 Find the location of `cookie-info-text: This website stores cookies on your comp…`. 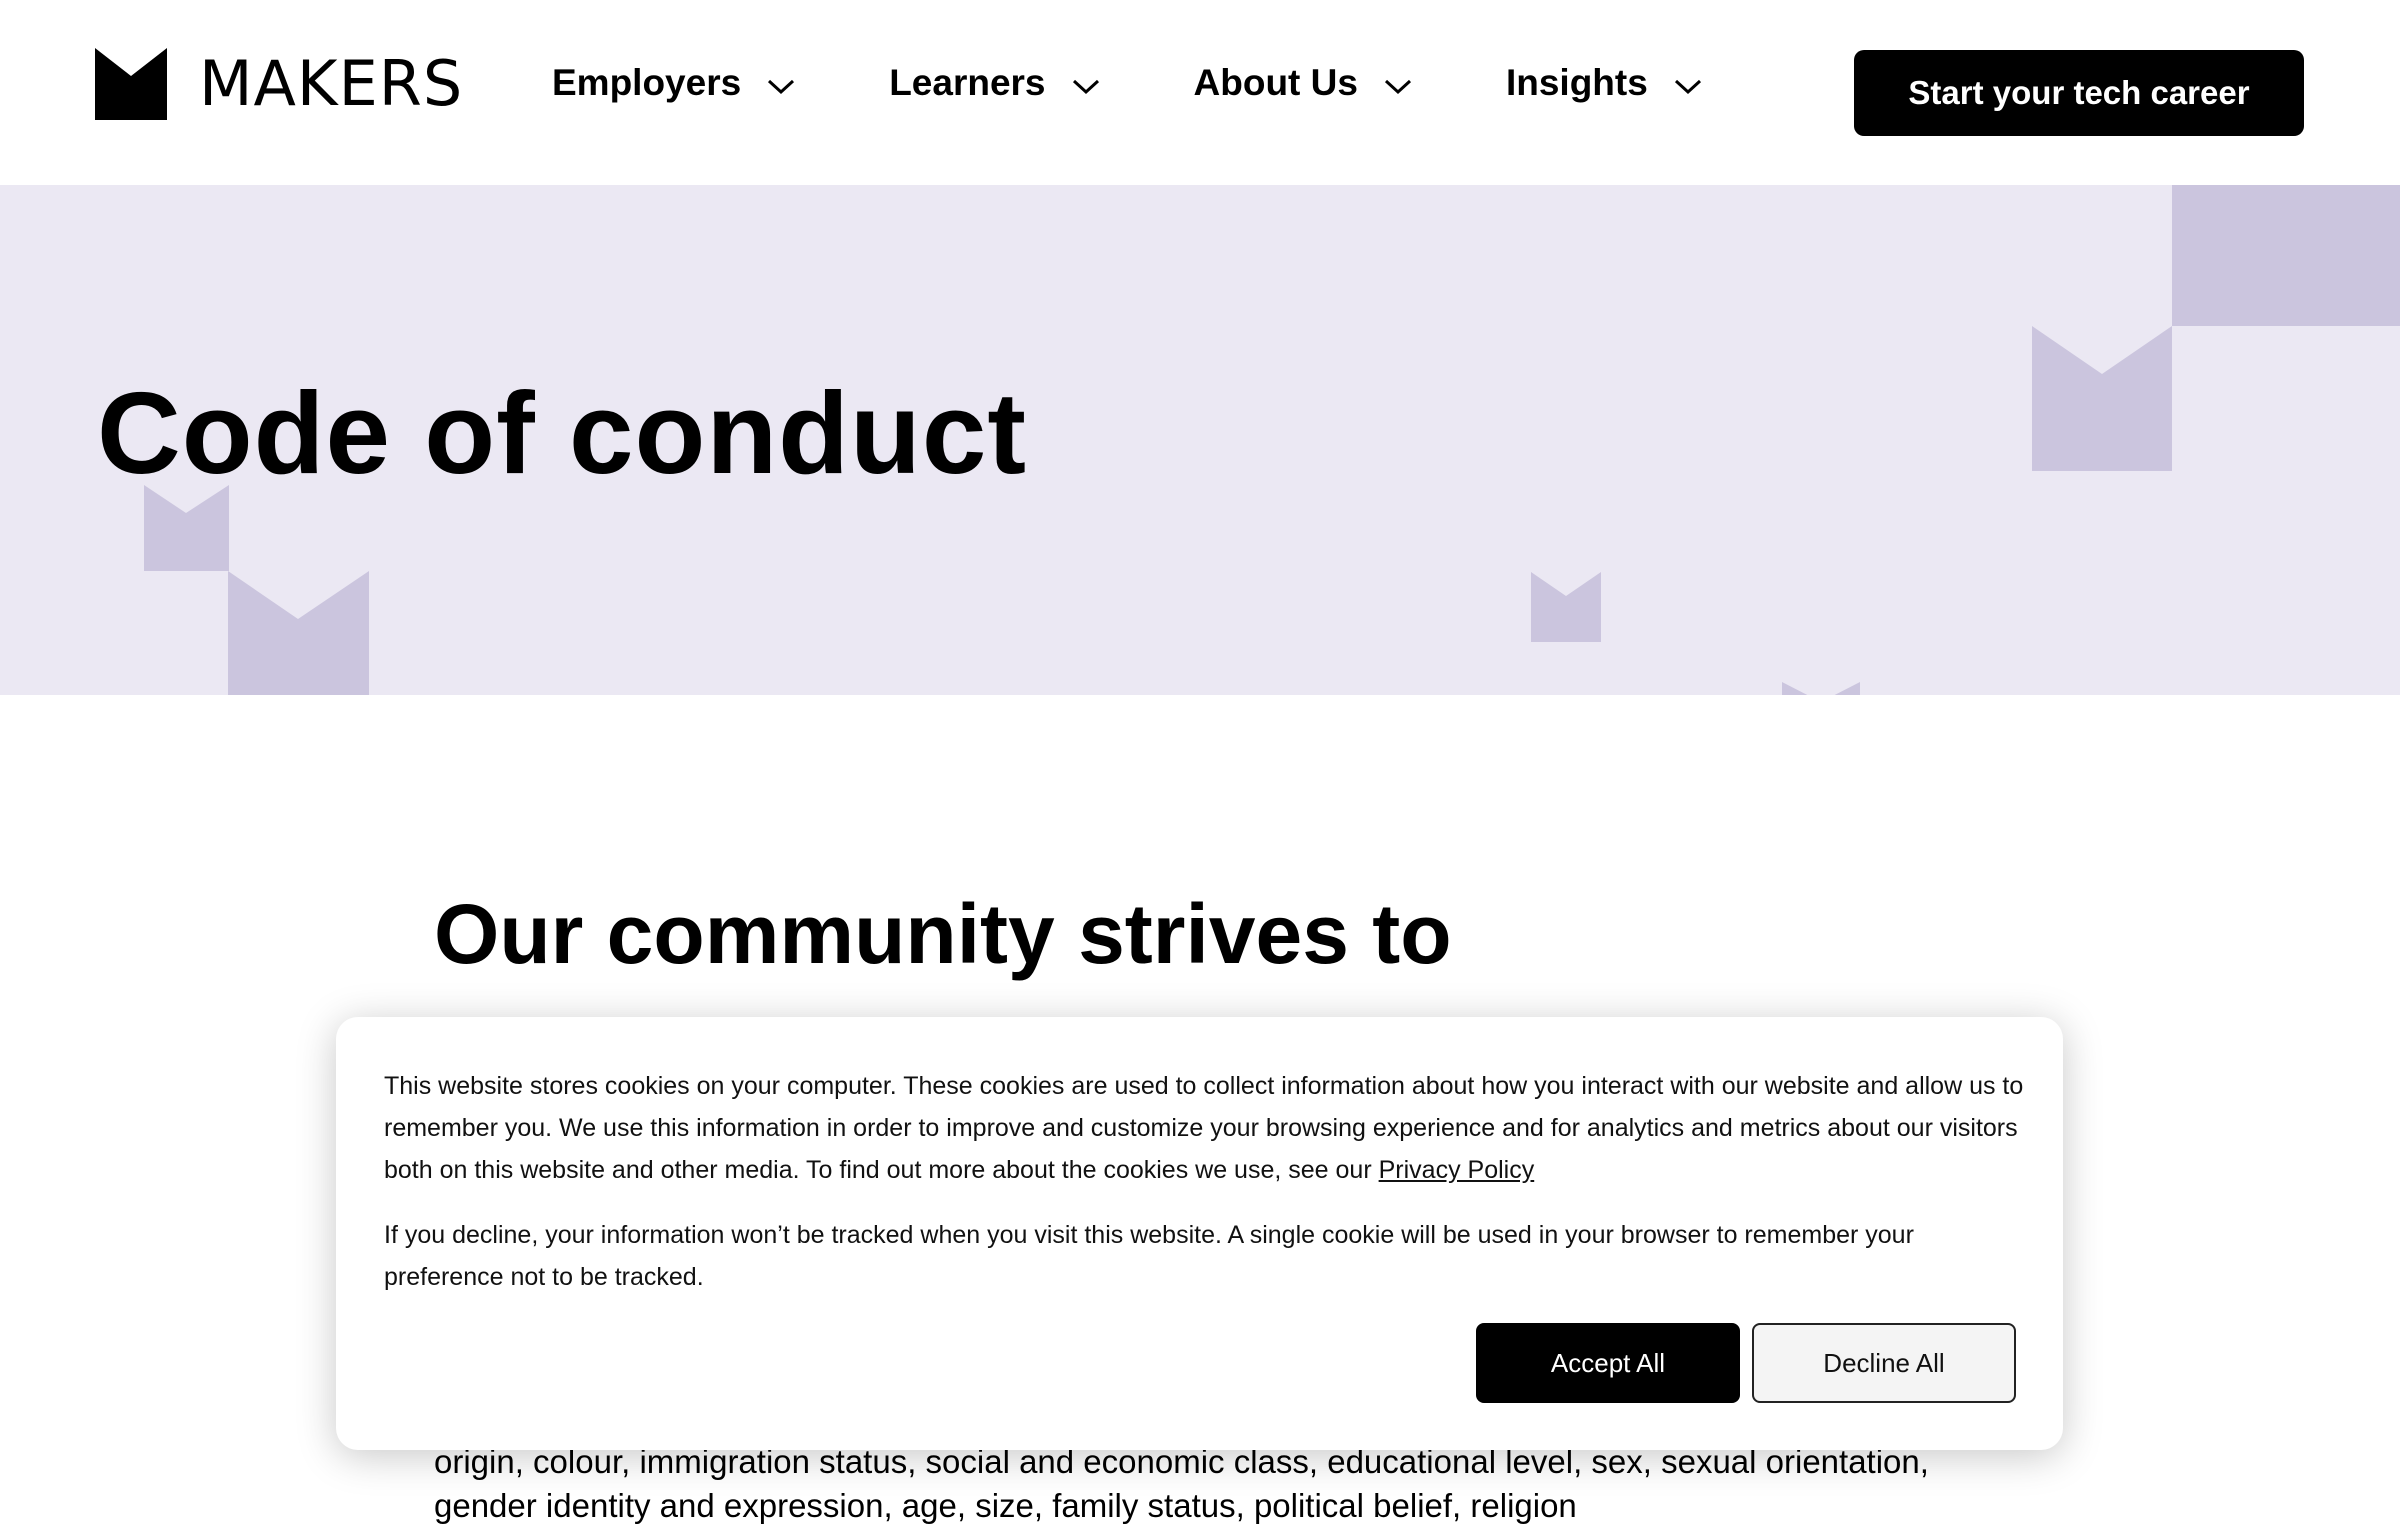

cookie-info-text: This website stores cookies on your comp… is located at coordinates (1204, 1128).